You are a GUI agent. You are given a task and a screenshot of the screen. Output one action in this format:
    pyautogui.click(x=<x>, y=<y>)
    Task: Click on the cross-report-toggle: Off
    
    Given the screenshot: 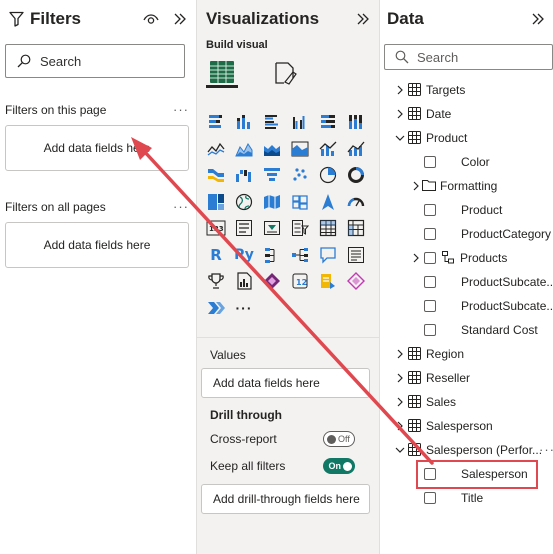 What is the action you would take?
    pyautogui.click(x=339, y=439)
    